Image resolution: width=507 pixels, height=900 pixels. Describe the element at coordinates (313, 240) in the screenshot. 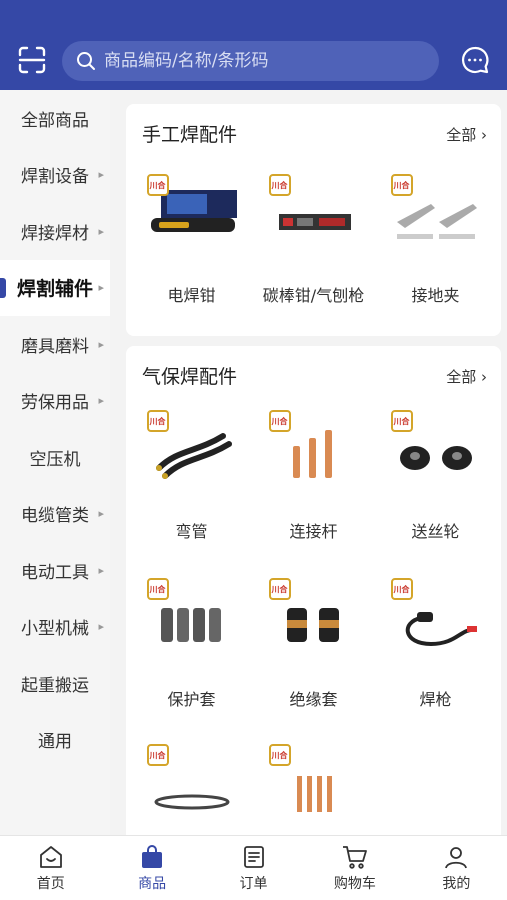

I see `product-item: 川合 碳棒钳/气刨枪` at that location.